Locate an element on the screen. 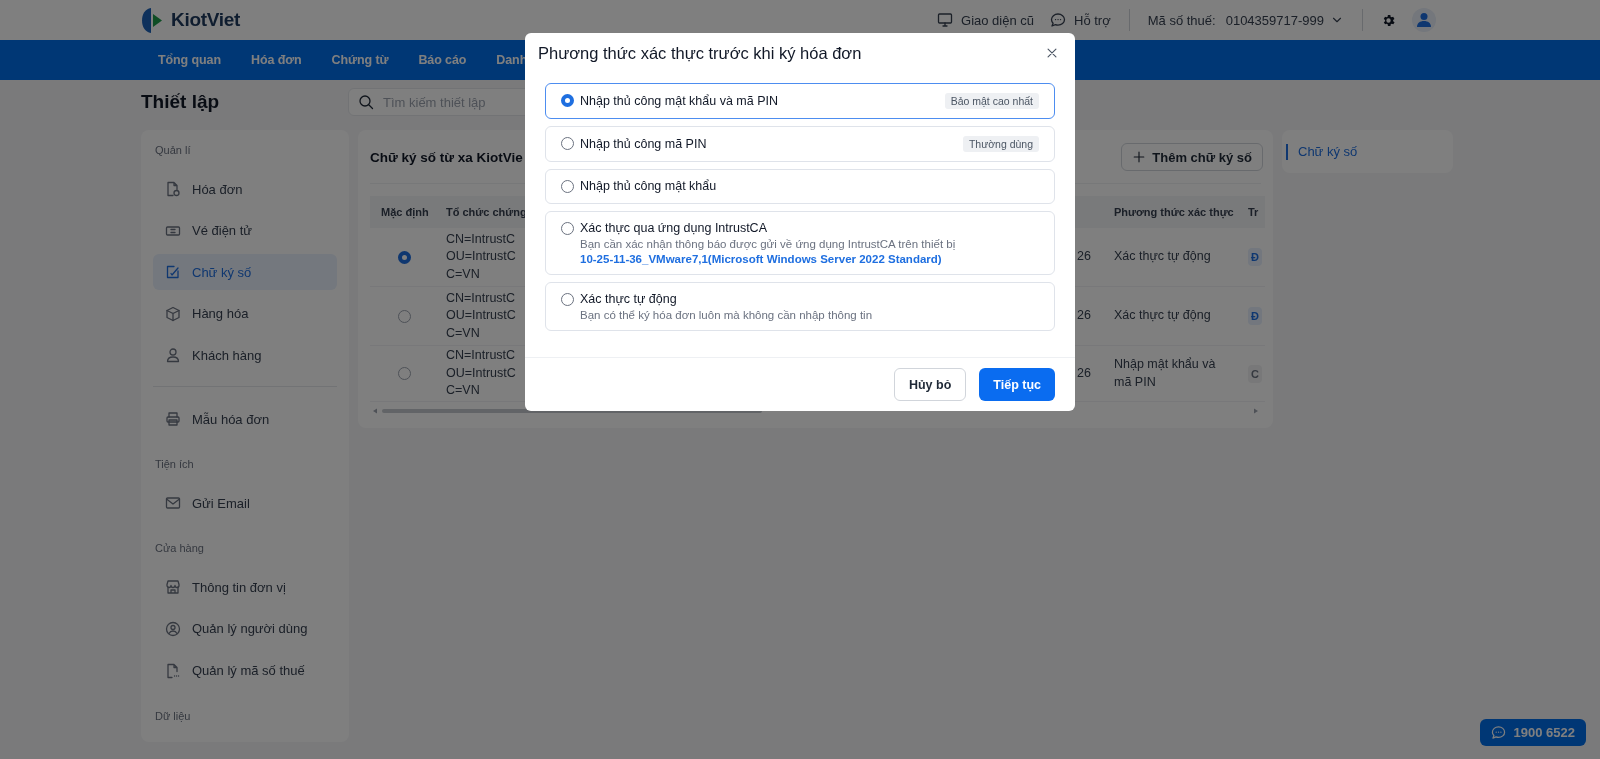 Image resolution: width=1600 pixels, height=759 pixels. option-label: Nhập thủ công mật khẩu và mã PIN is located at coordinates (679, 101).